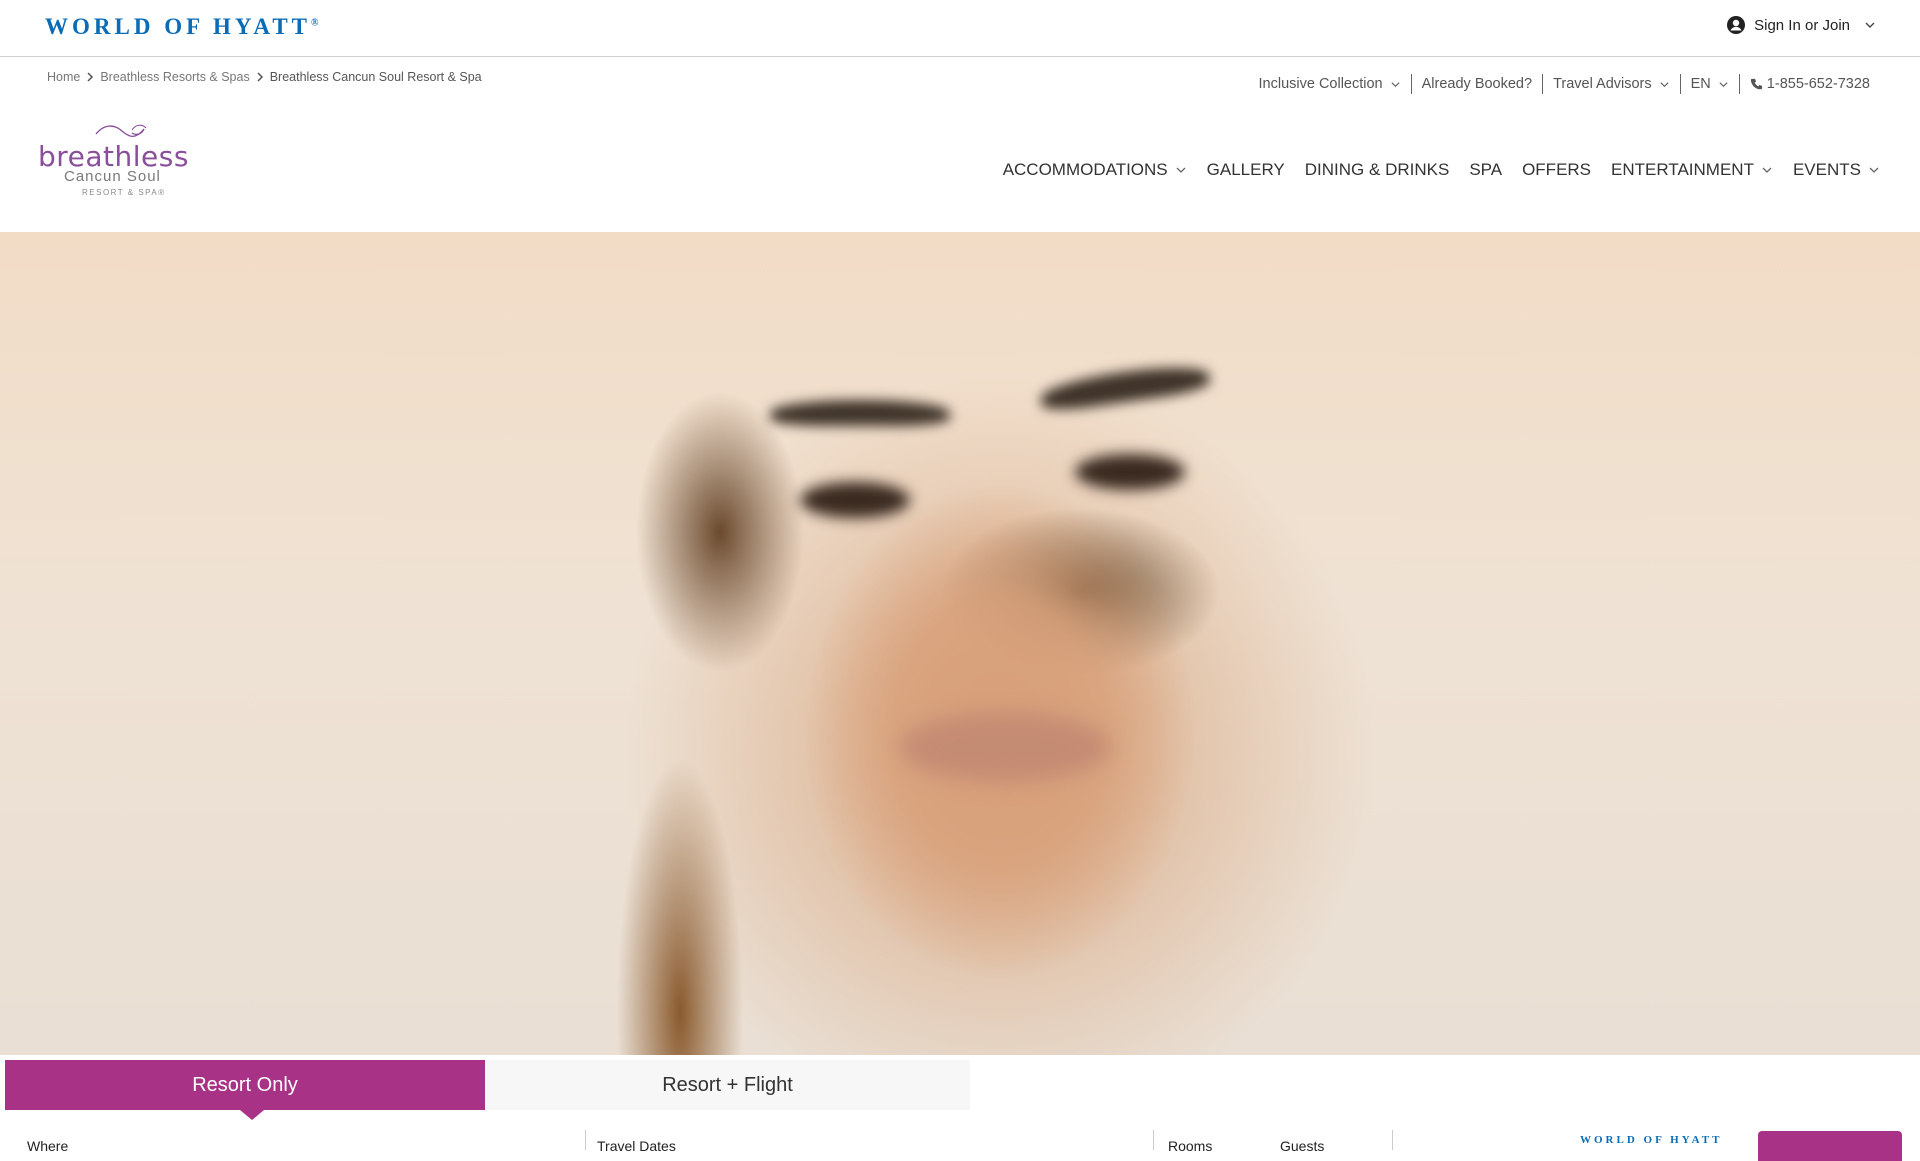  What do you see at coordinates (245, 1084) in the screenshot?
I see `tab-resort-only-label: Resort Only` at bounding box center [245, 1084].